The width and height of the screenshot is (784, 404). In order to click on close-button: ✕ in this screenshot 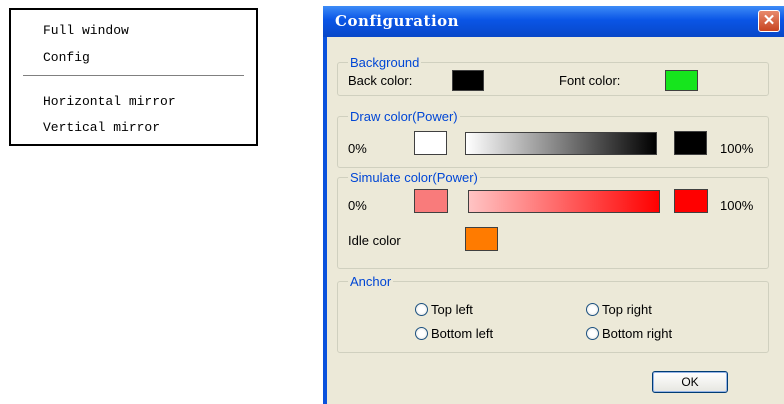, I will do `click(769, 21)`.